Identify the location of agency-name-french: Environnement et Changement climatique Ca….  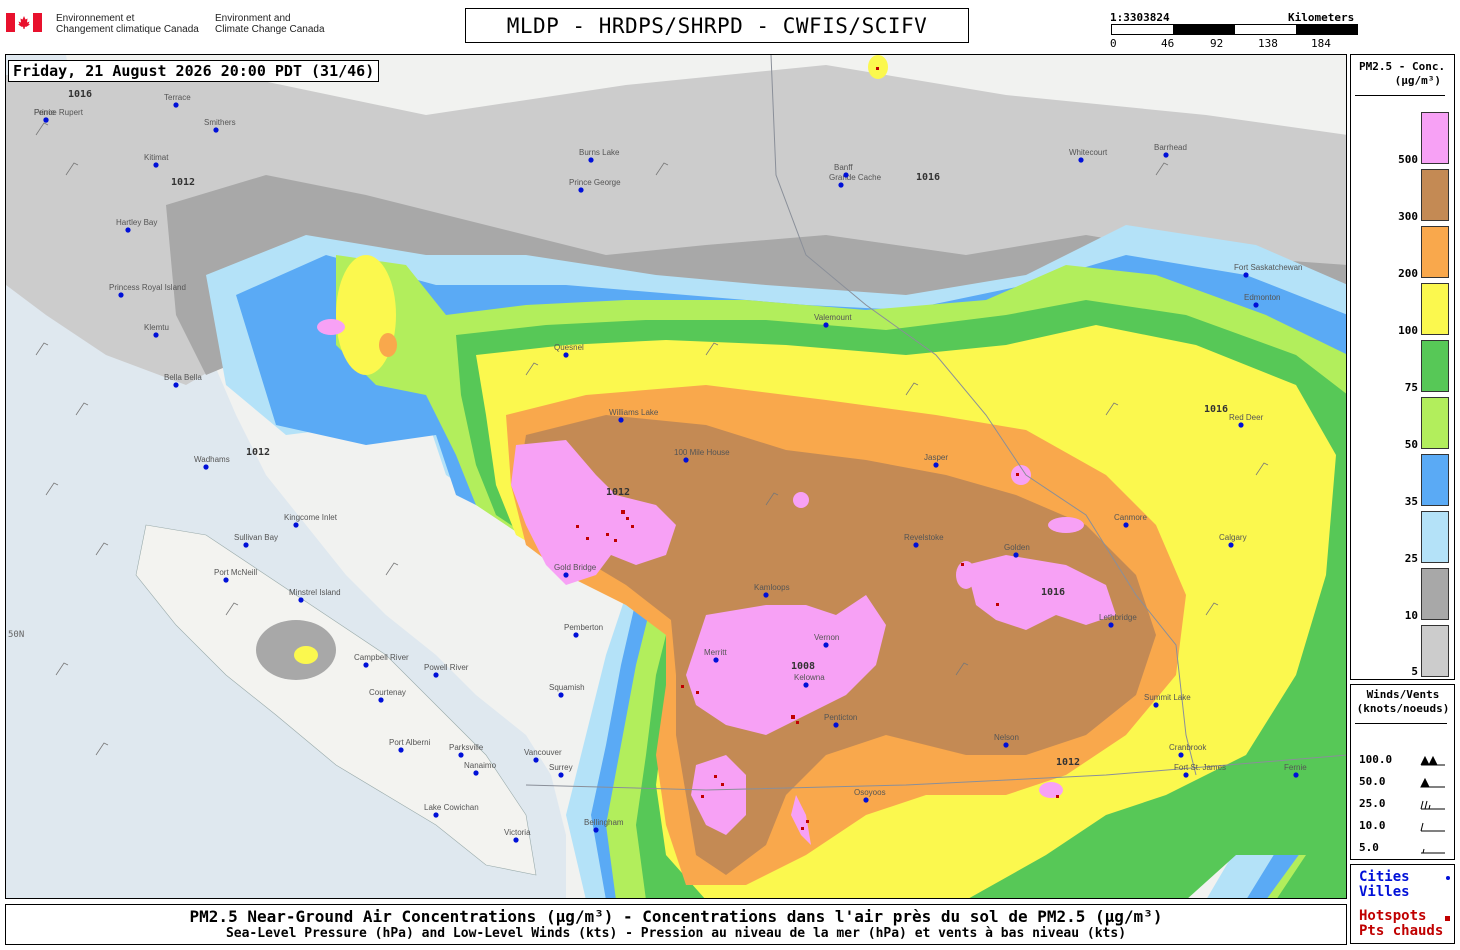
(127, 24).